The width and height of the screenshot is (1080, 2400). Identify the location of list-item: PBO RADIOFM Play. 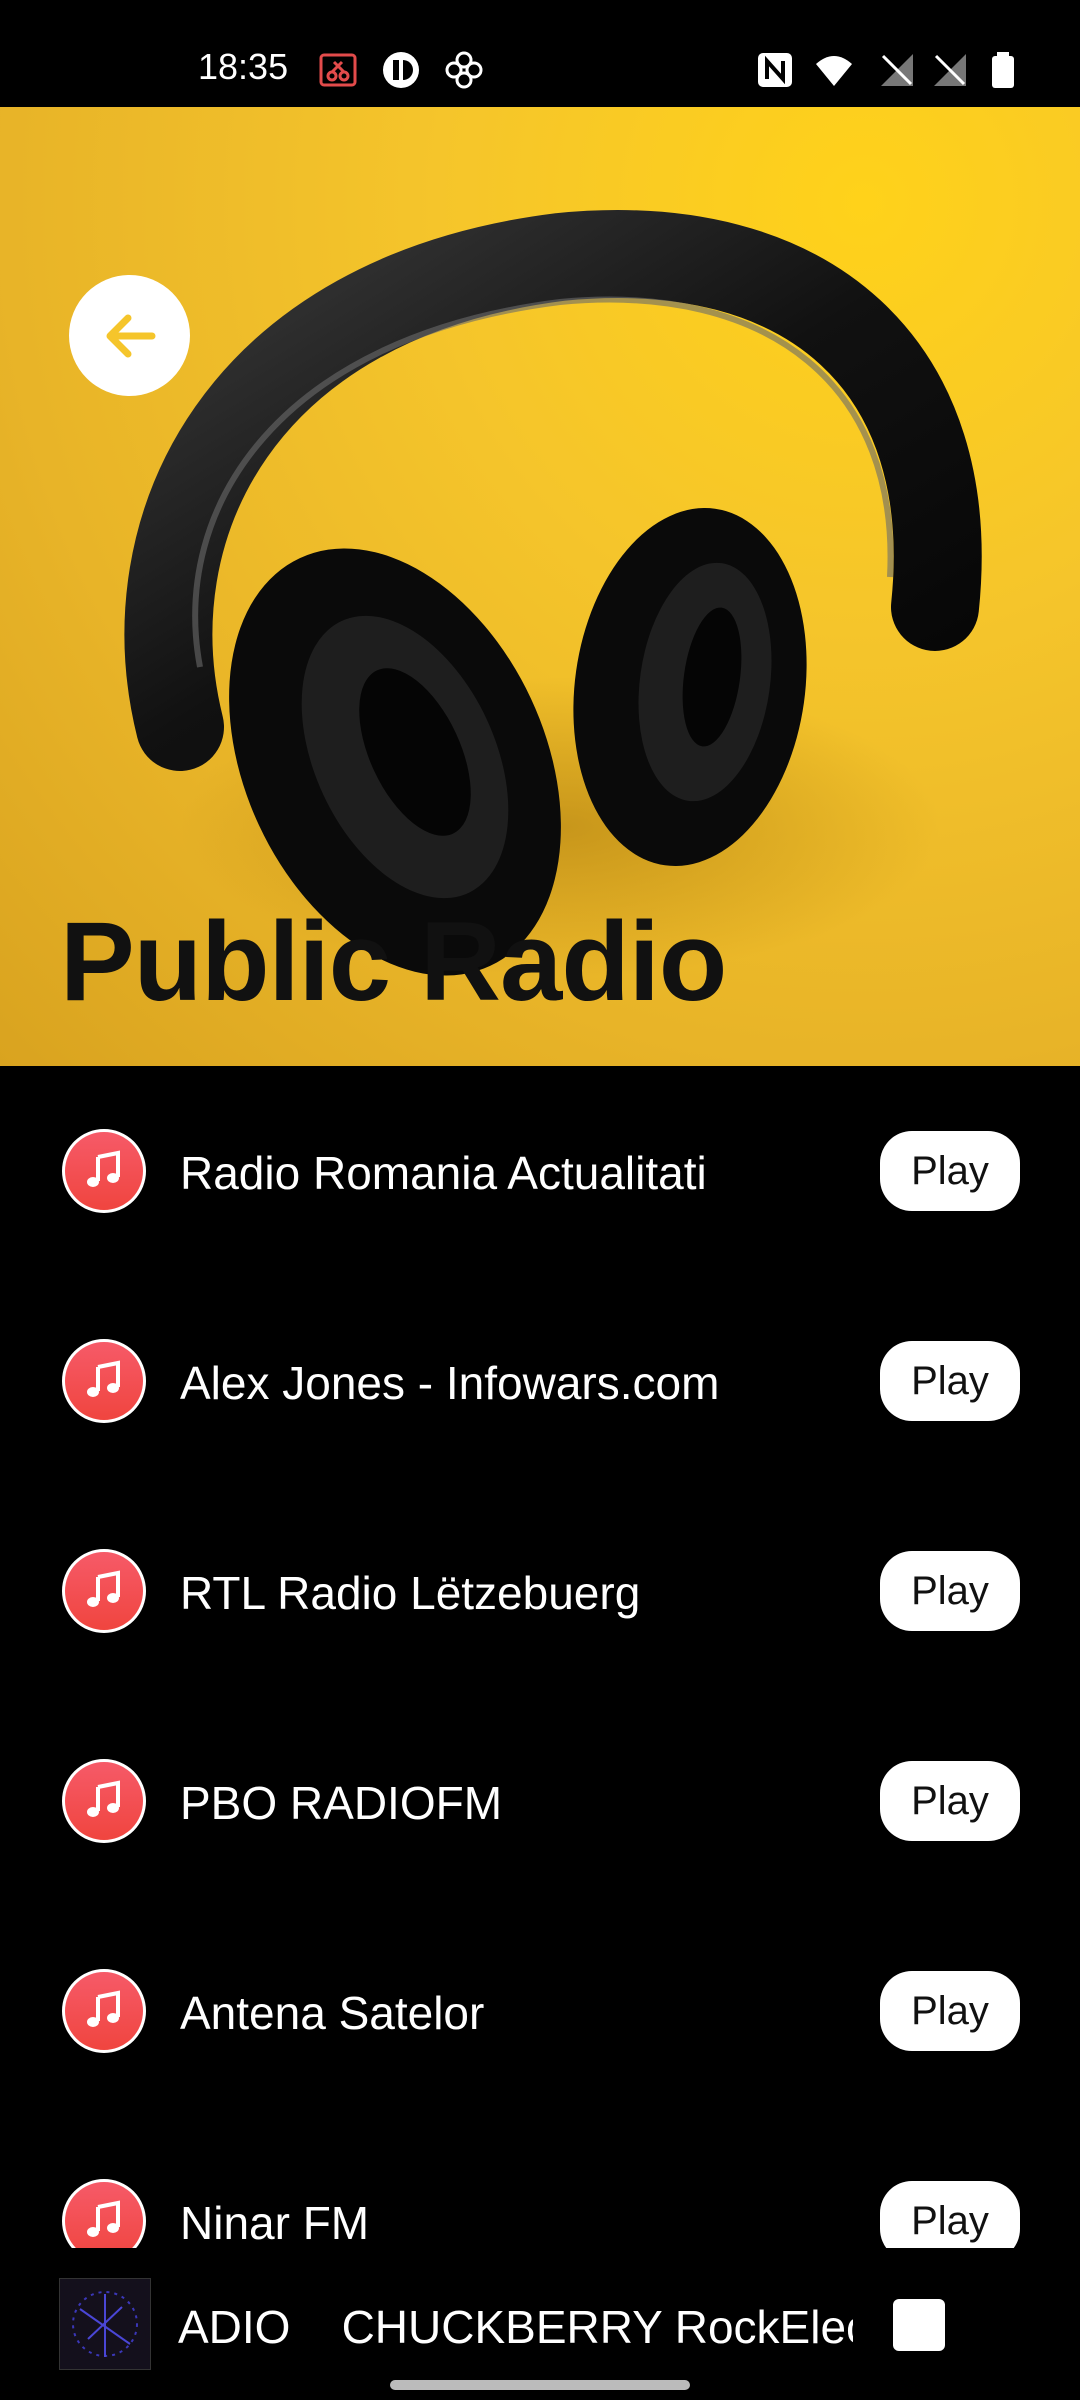
(540, 1801).